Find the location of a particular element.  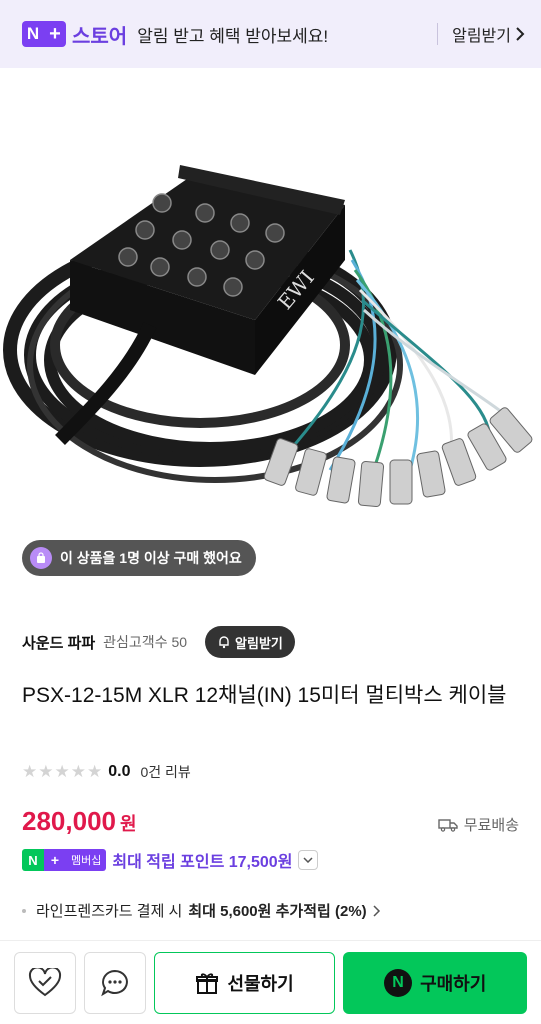

review-count: 0건 리뷰 is located at coordinates (165, 772).